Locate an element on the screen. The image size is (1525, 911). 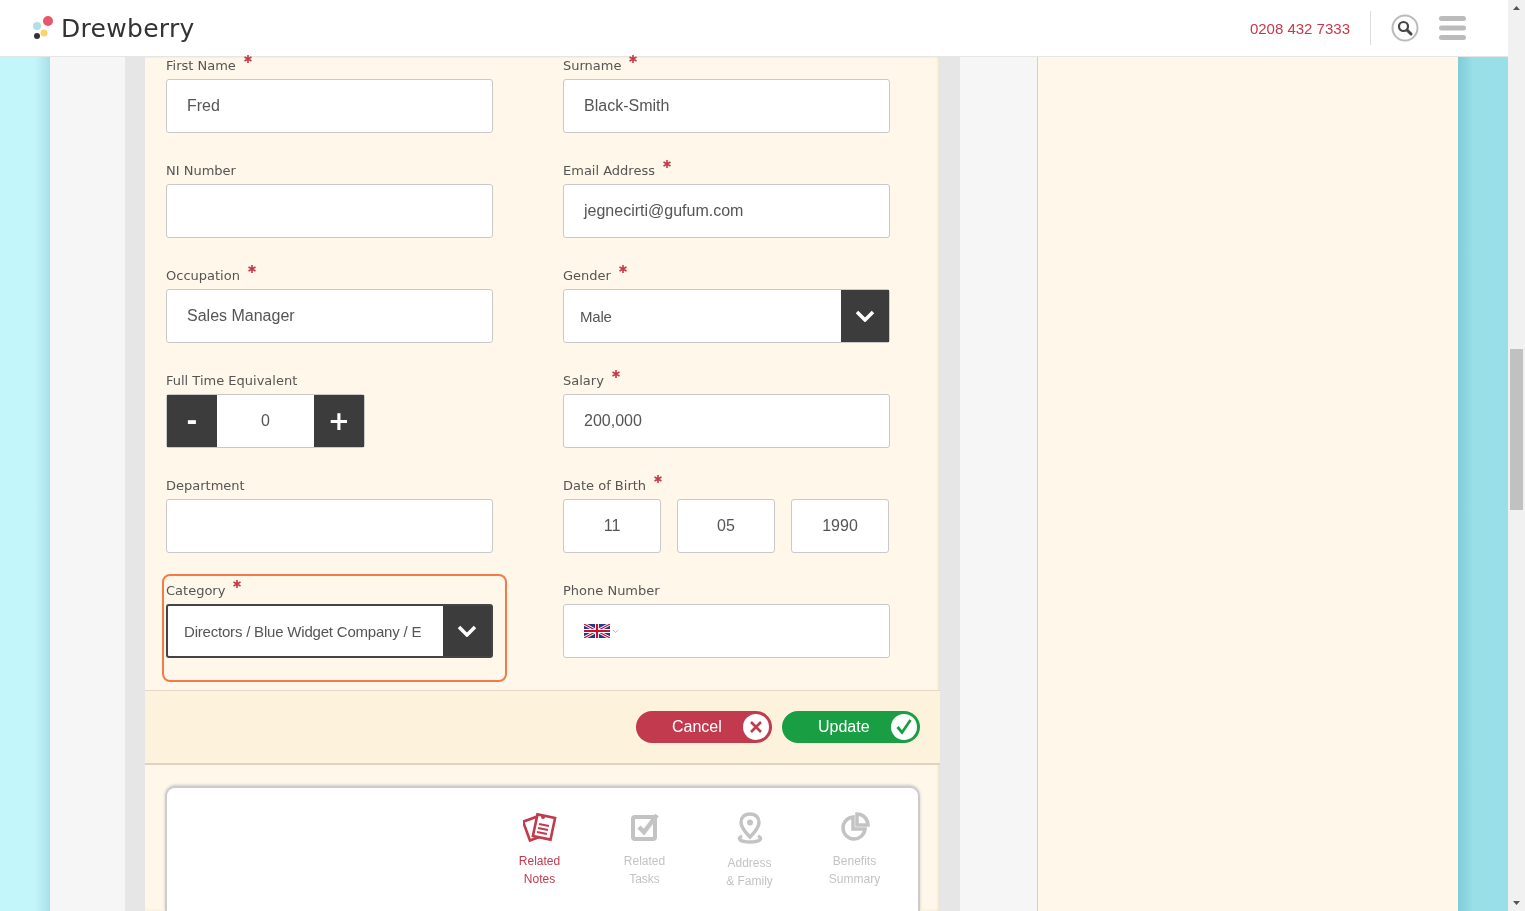
field-label: First Name is located at coordinates (201, 66).